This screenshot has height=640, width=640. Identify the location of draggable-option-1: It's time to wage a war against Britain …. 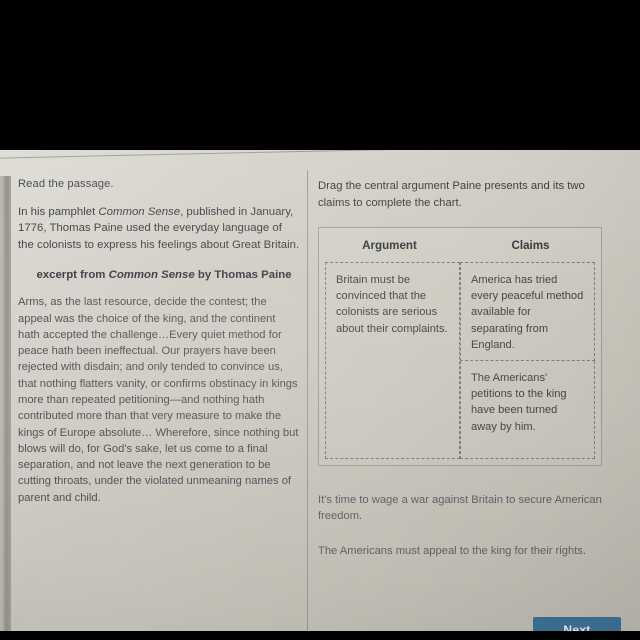
(463, 508).